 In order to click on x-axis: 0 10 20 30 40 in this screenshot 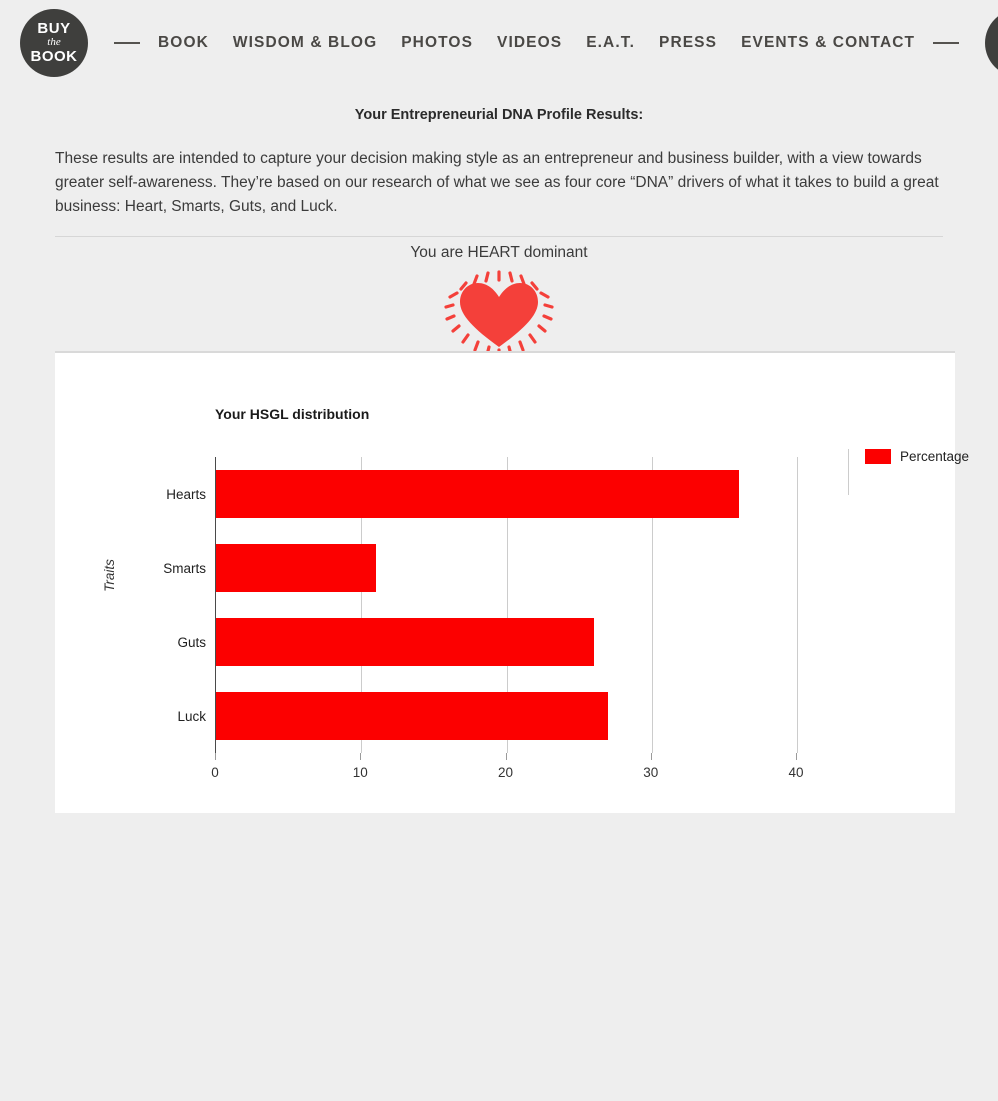, I will do `click(507, 766)`.